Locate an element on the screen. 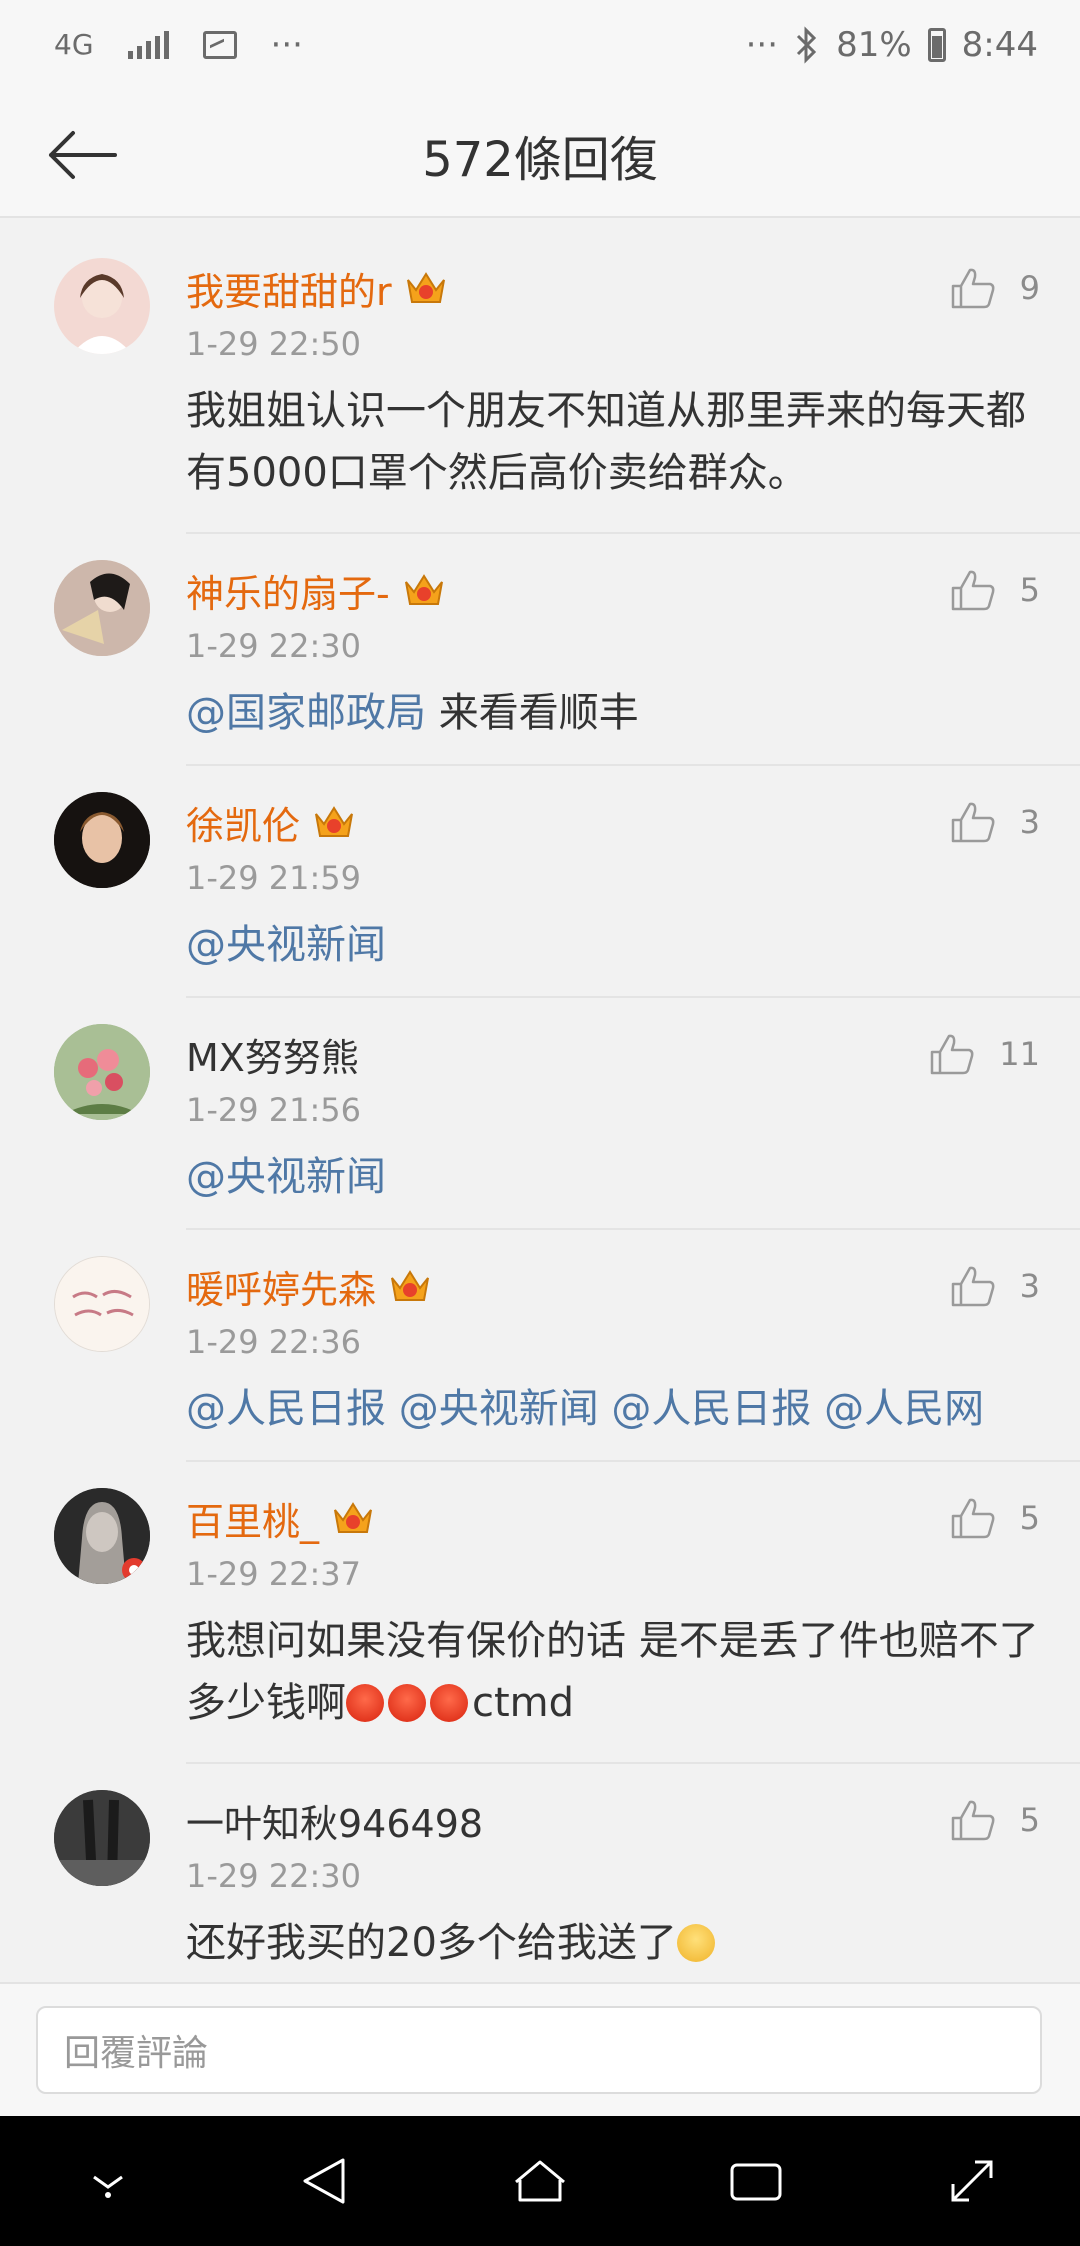  comment-text-body: 还好我买的20多个给我送了 is located at coordinates (431, 1943).